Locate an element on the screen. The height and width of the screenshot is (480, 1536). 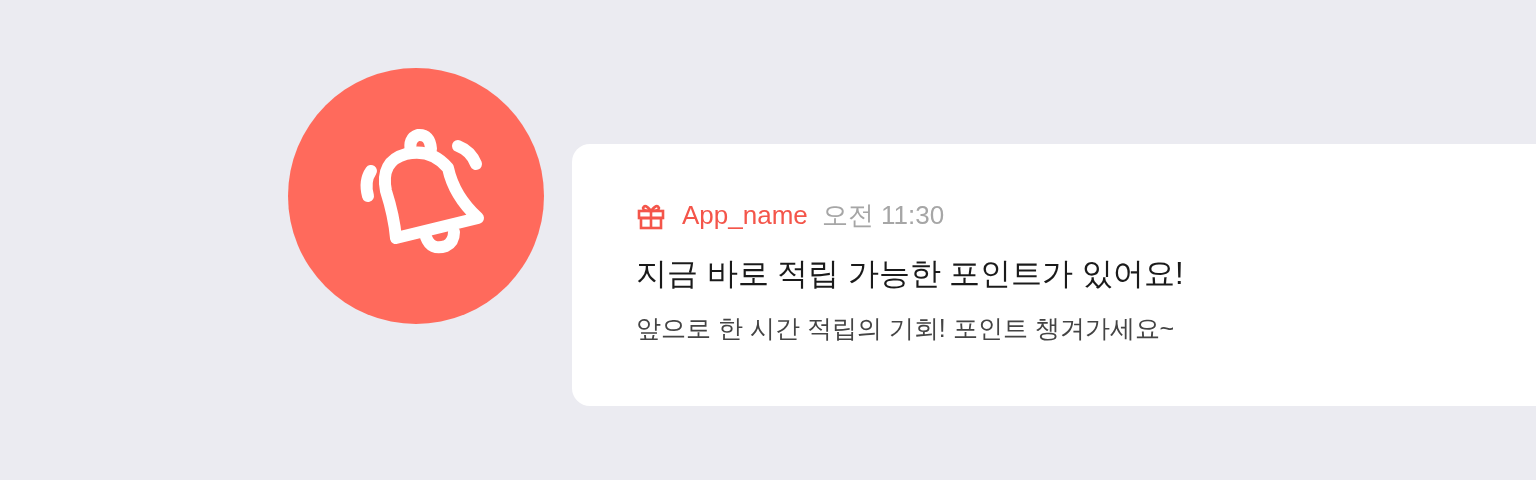
app-name: App_name is located at coordinates (745, 215).